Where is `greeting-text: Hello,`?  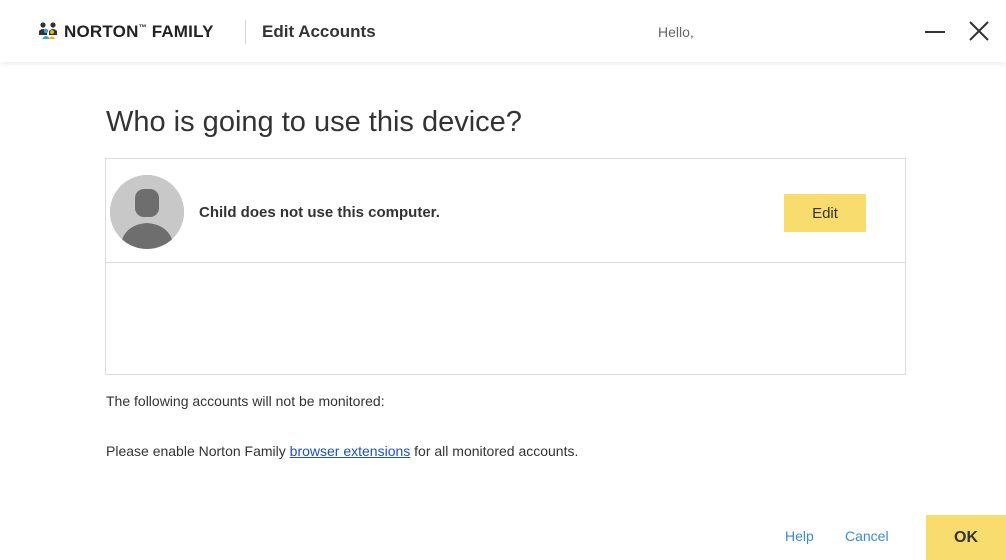 greeting-text: Hello, is located at coordinates (676, 32).